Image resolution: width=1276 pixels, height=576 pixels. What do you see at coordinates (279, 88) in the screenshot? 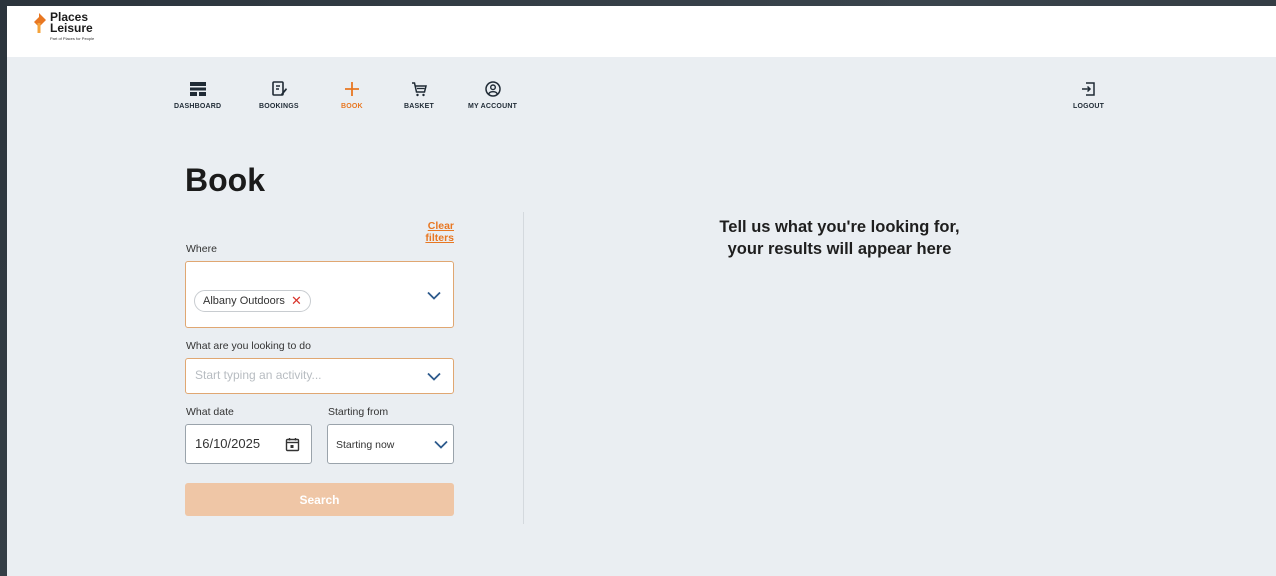
I see `bookings-icon` at bounding box center [279, 88].